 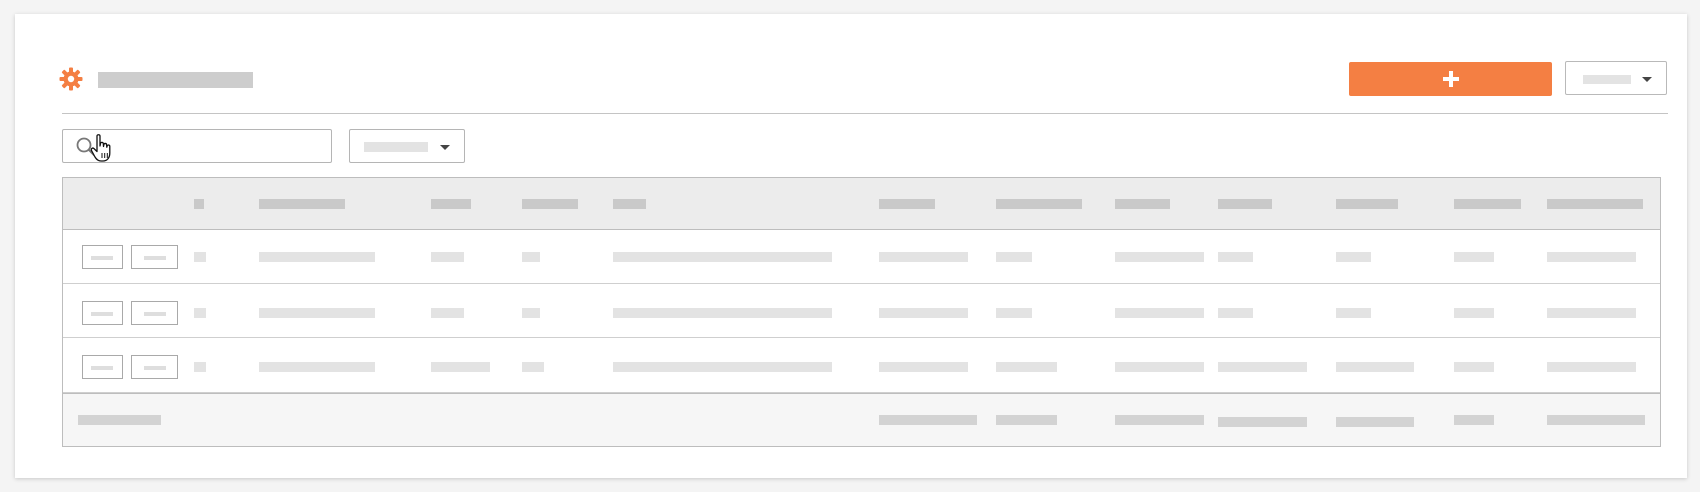 What do you see at coordinates (861, 419) in the screenshot?
I see `table-footer` at bounding box center [861, 419].